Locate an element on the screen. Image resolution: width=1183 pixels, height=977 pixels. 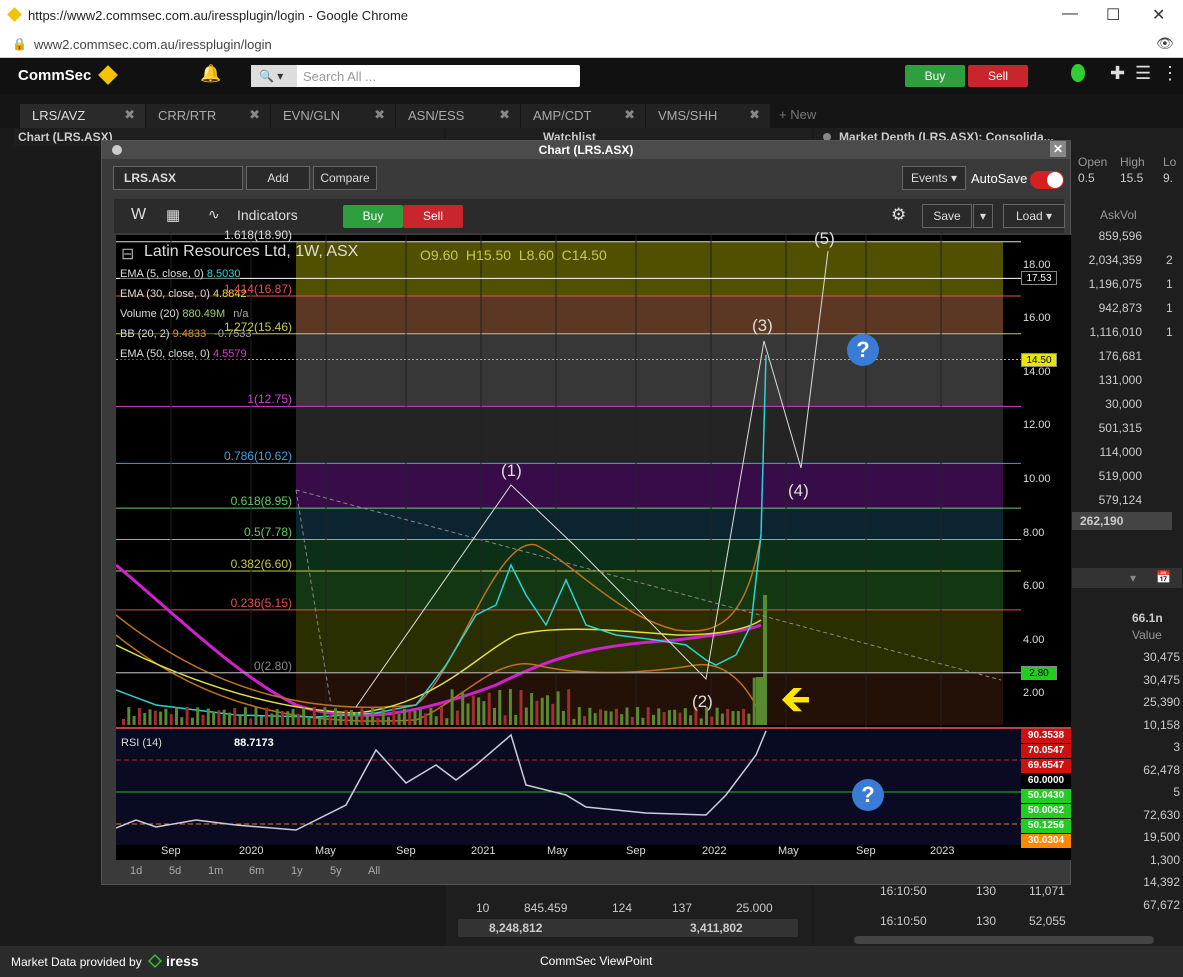
tab-label: VMS/SHH is located at coordinates (688, 115).